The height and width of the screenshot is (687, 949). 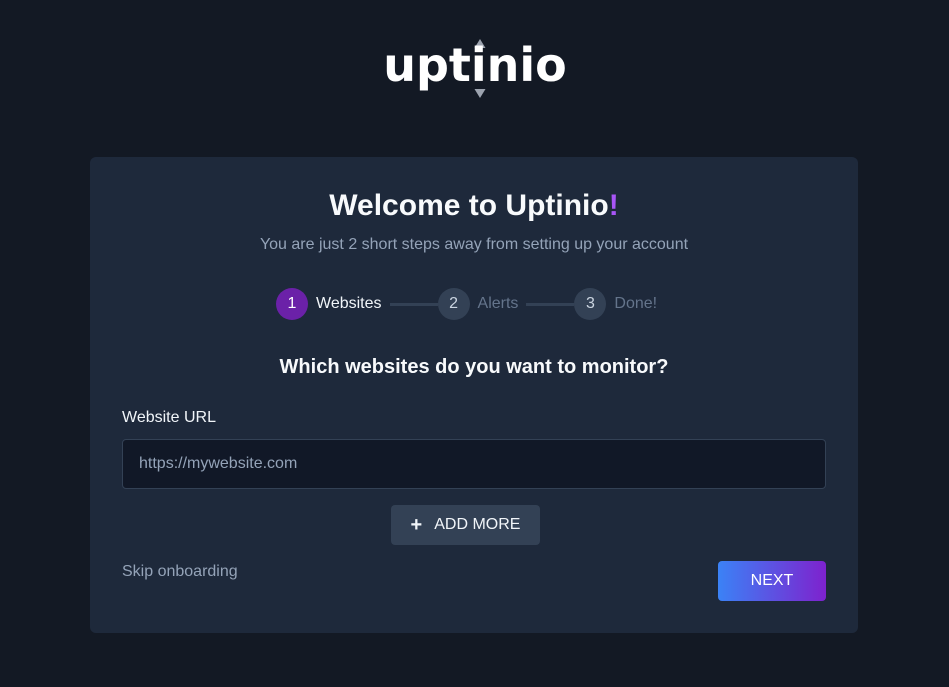 I want to click on step-label: Alerts, so click(x=498, y=303).